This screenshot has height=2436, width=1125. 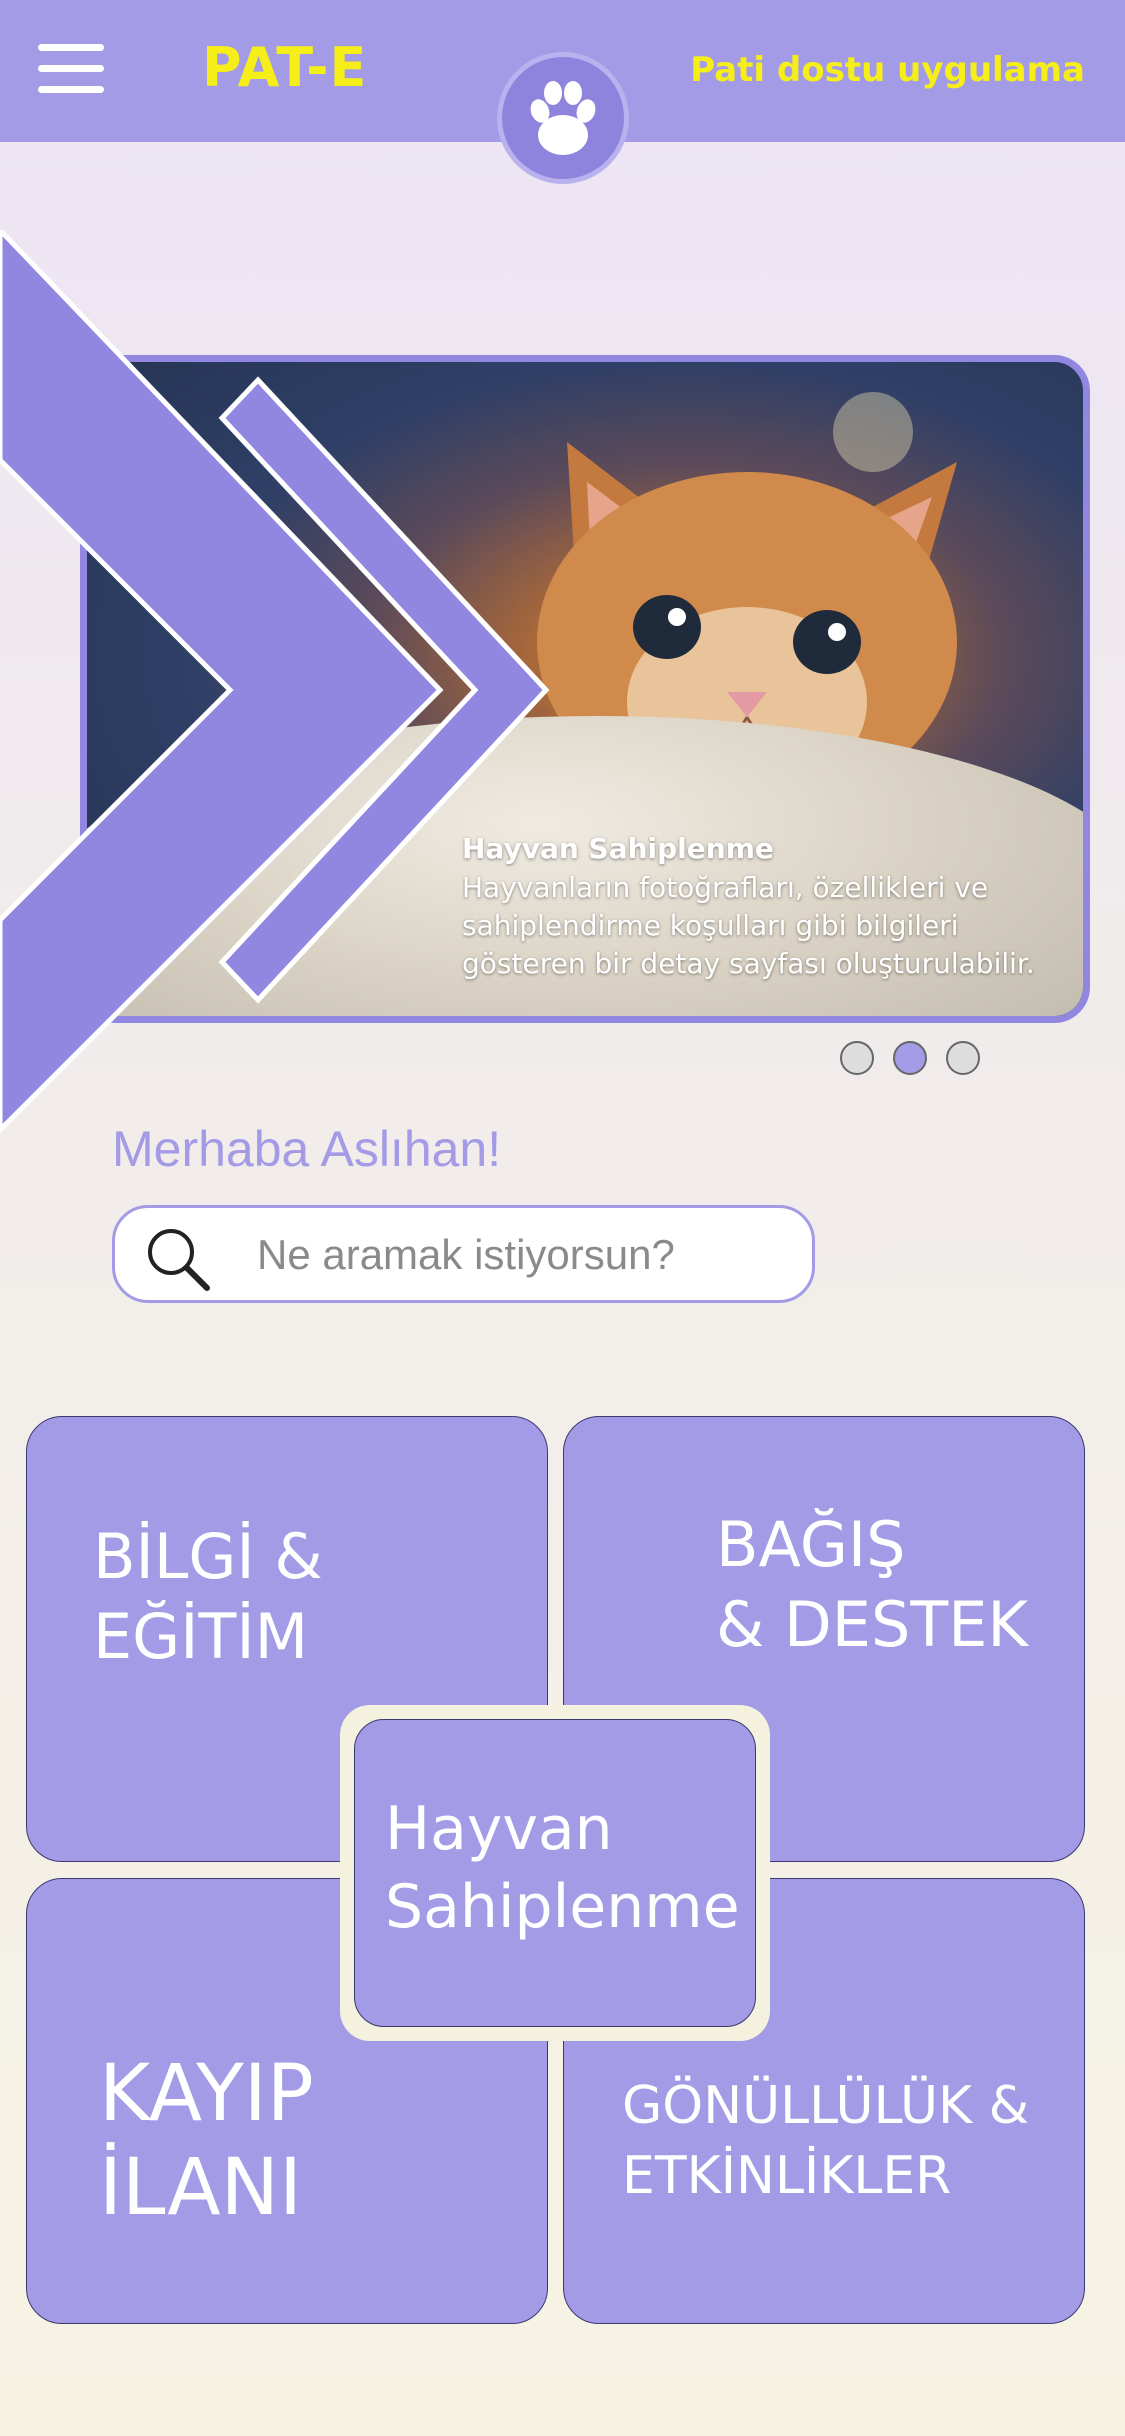 I want to click on tile-adoption: Hayvan Sahiplenme, so click(x=555, y=1873).